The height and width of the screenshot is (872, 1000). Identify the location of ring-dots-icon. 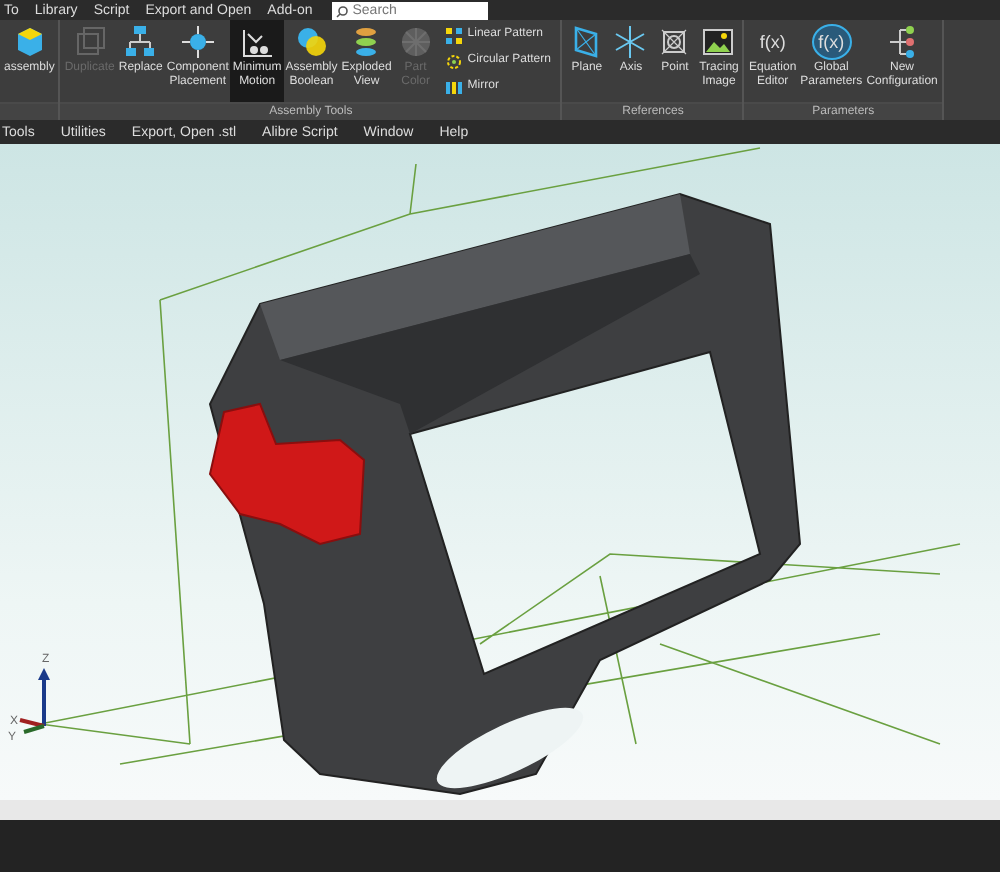
(453, 61).